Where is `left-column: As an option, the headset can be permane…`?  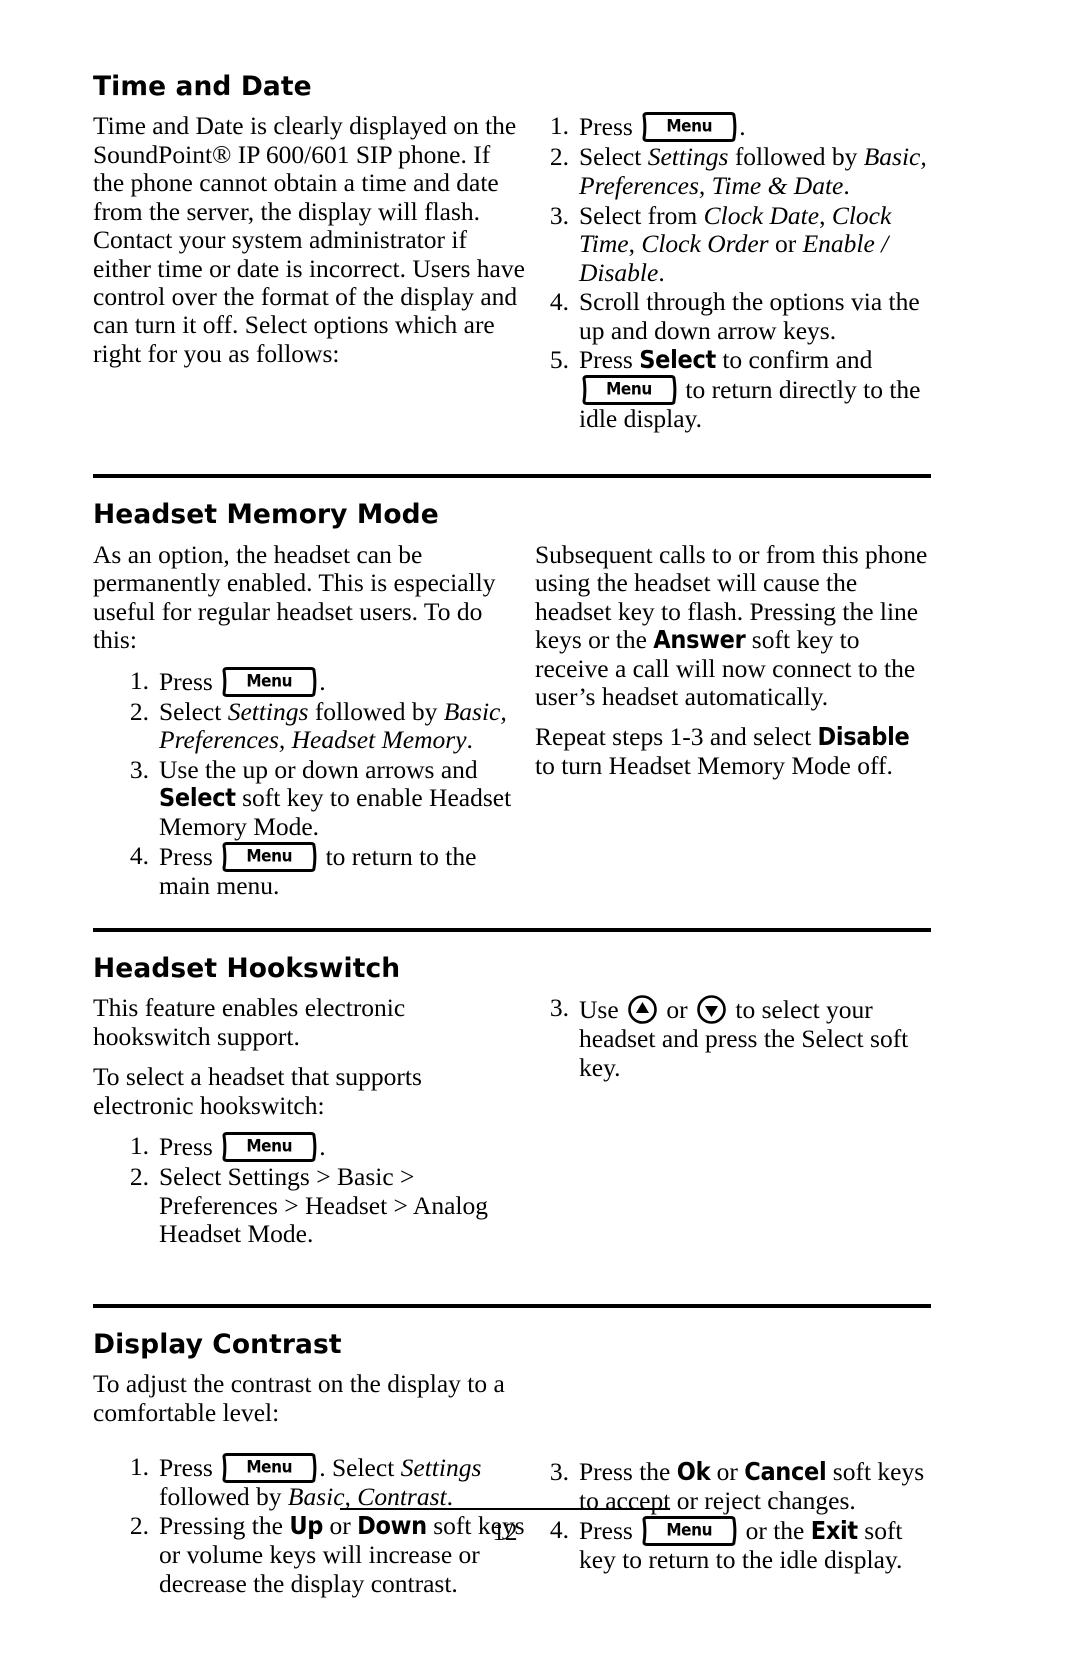
left-column: As an option, the headset can be permane… is located at coordinates (309, 721).